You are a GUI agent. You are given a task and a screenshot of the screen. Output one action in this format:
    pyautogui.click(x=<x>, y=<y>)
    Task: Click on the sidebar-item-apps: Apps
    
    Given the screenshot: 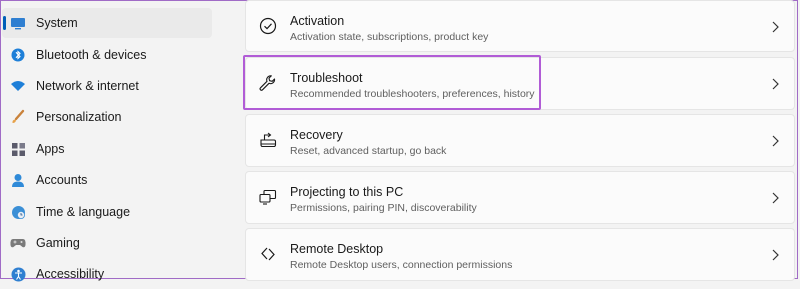 What is the action you would take?
    pyautogui.click(x=107, y=149)
    